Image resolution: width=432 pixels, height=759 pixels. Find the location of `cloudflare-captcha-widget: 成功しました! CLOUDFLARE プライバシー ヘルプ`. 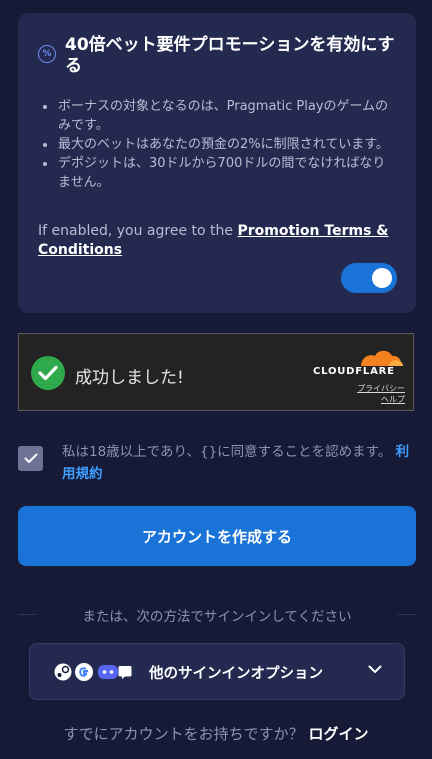

cloudflare-captcha-widget: 成功しました! CLOUDFLARE プライバシー ヘルプ is located at coordinates (216, 372).